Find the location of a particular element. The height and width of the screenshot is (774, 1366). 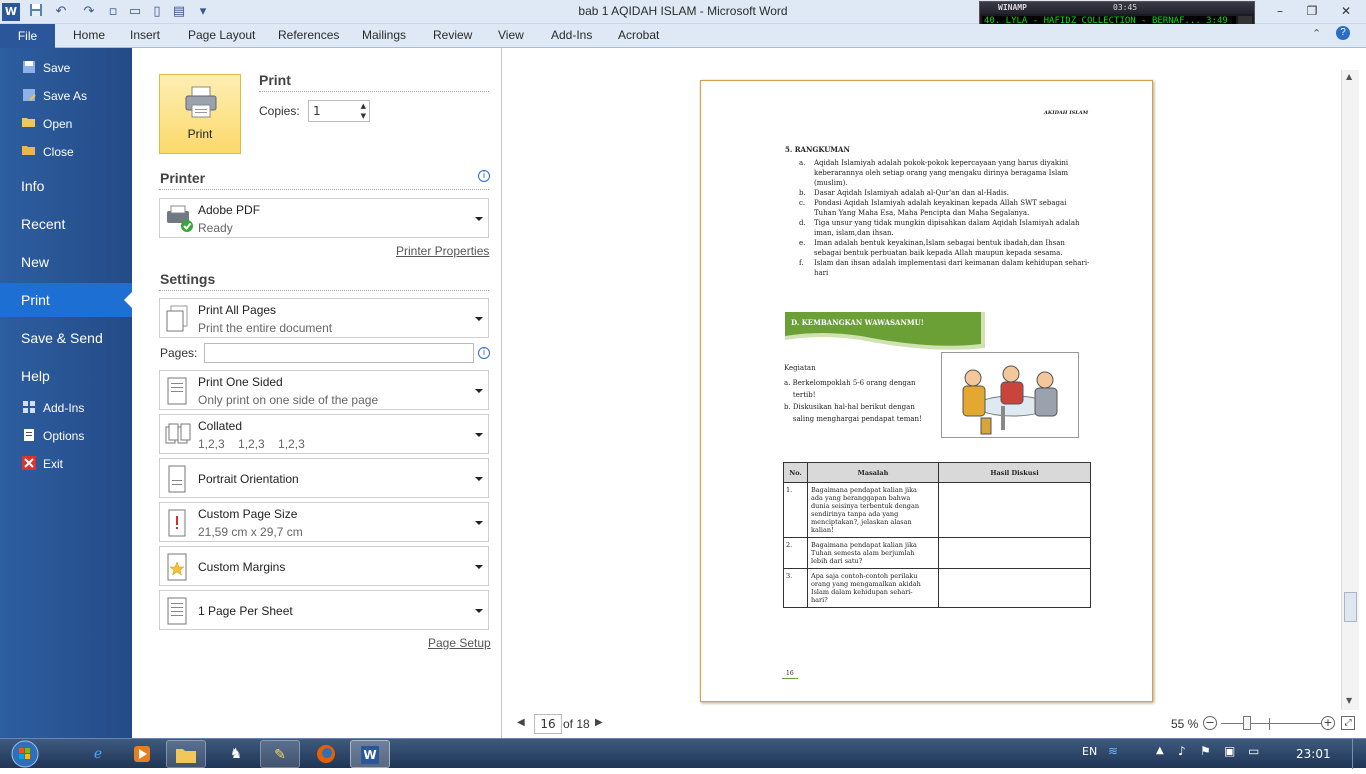

nav-save: Save is located at coordinates (66, 68).